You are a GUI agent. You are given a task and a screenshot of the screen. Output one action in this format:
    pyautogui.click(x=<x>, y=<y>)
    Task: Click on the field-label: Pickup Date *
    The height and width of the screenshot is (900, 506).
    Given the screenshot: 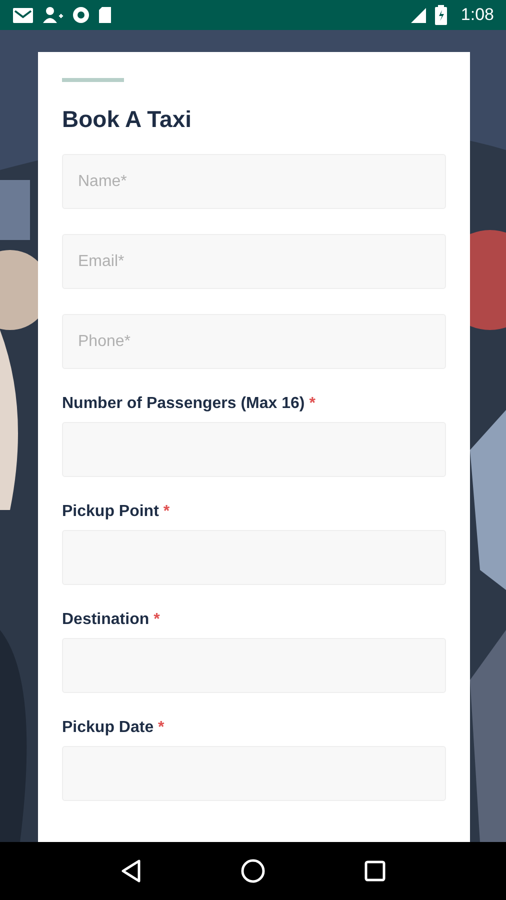 What is the action you would take?
    pyautogui.click(x=114, y=728)
    